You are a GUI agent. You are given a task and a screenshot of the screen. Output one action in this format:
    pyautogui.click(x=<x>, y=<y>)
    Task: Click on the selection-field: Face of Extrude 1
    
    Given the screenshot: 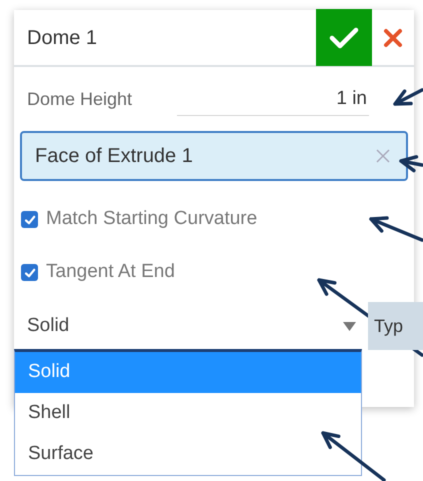 What is the action you would take?
    pyautogui.click(x=214, y=156)
    